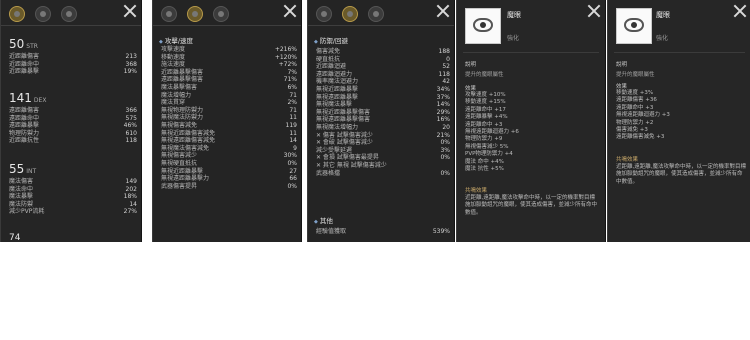 The image size is (750, 340). Describe the element at coordinates (229, 80) in the screenshot. I see `stat-row: 遠距離暴擊傷害 71%` at that location.